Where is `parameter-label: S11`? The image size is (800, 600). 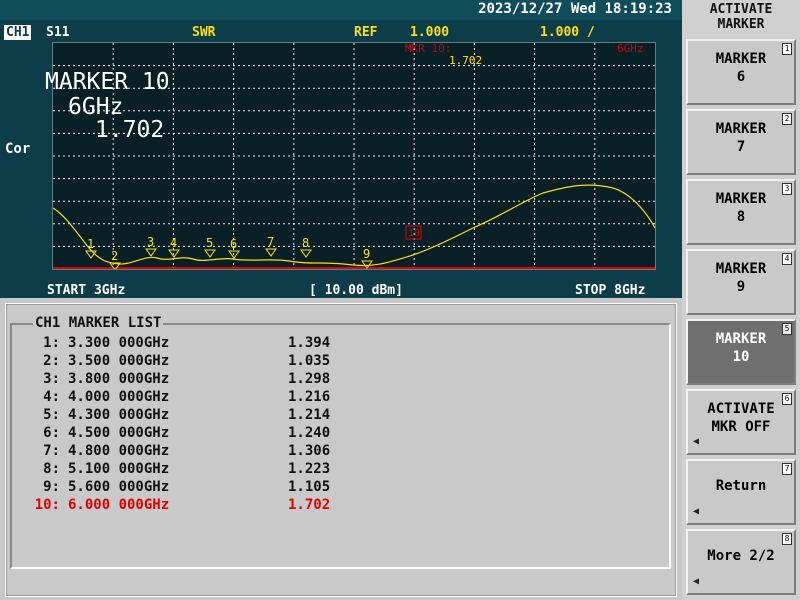 parameter-label: S11 is located at coordinates (58, 32).